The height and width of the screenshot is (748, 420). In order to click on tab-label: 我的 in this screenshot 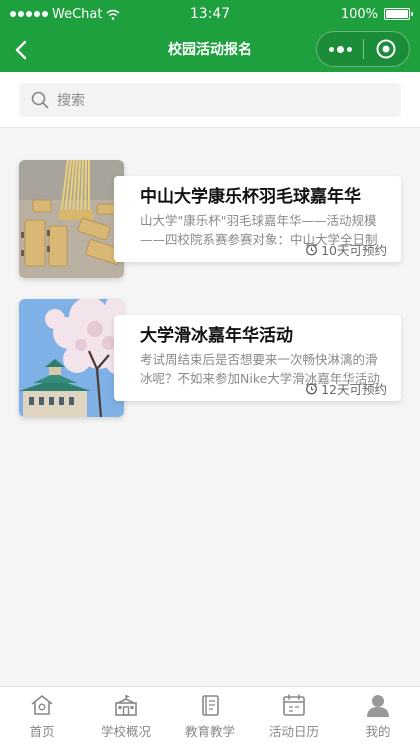, I will do `click(378, 731)`.